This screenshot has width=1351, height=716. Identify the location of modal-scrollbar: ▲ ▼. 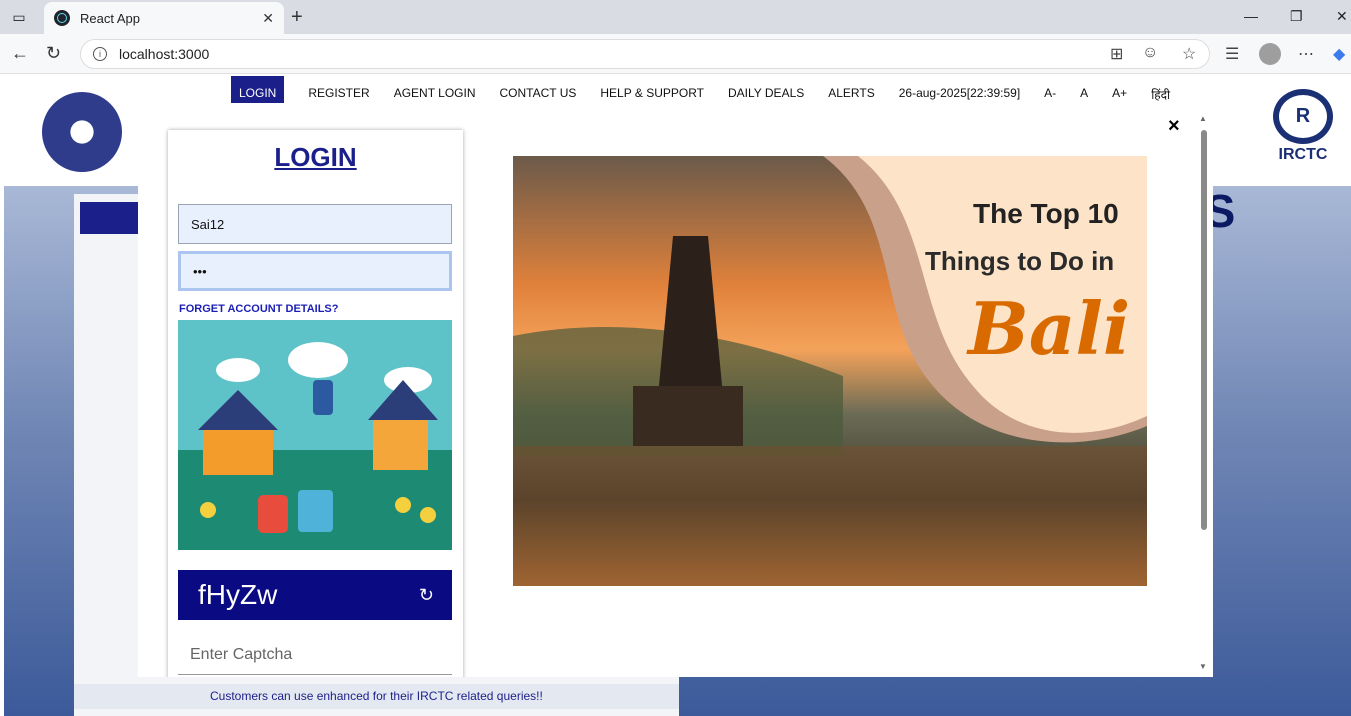
(1204, 392).